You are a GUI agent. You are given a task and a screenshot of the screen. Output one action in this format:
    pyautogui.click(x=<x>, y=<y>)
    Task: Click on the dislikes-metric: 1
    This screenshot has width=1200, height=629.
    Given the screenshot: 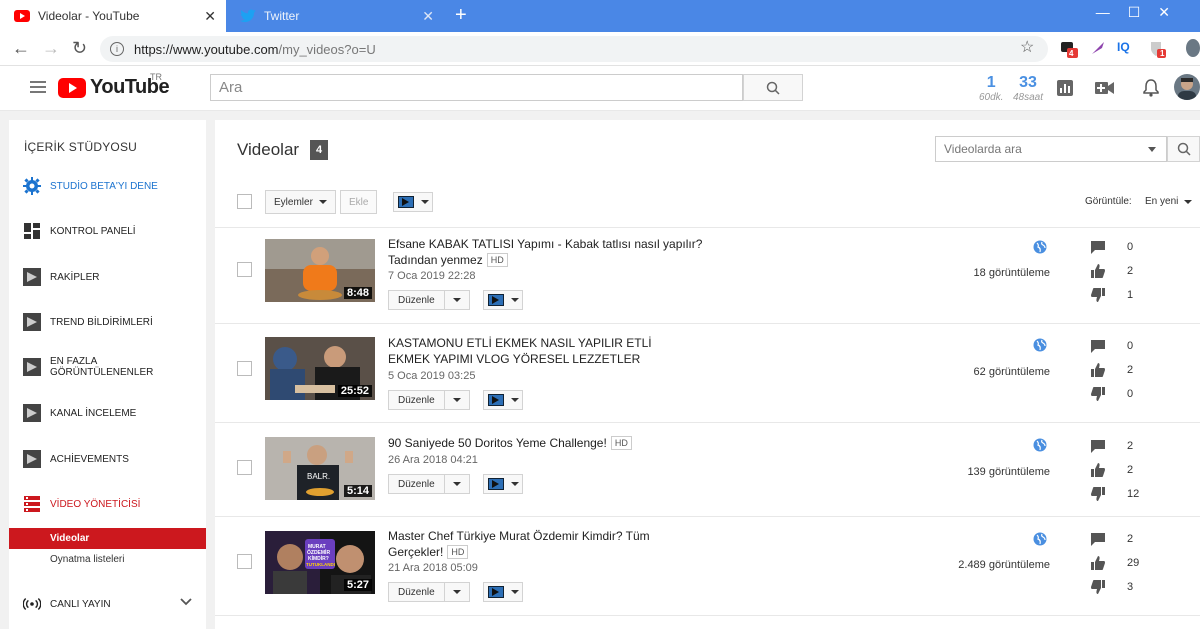 What is the action you would take?
    pyautogui.click(x=1121, y=295)
    